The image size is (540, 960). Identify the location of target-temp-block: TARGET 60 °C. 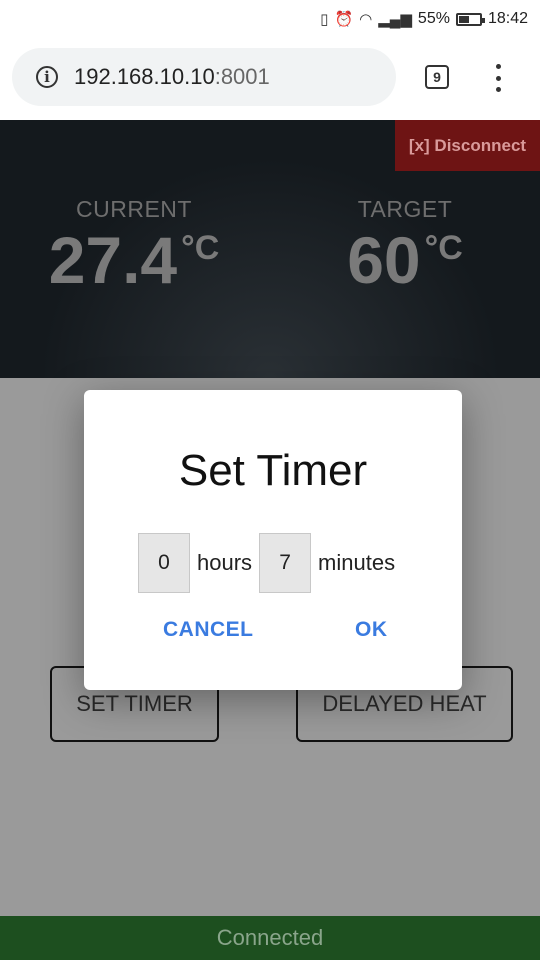
(405, 244).